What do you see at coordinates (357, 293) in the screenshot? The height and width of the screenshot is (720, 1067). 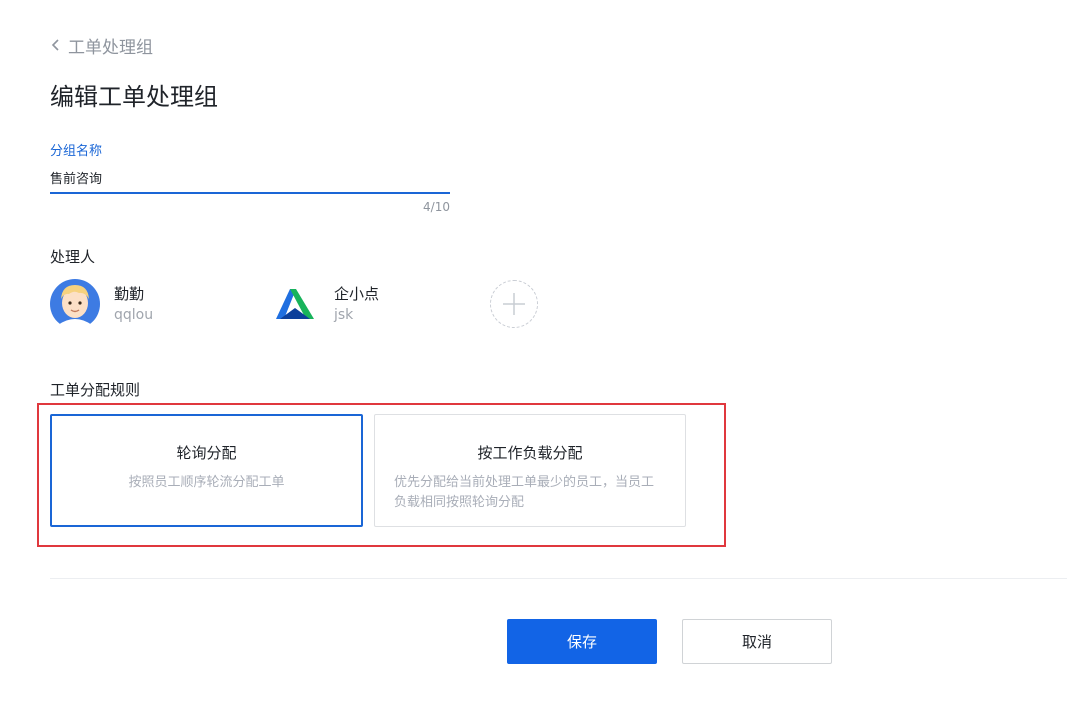 I see `handler-name: 企小点` at bounding box center [357, 293].